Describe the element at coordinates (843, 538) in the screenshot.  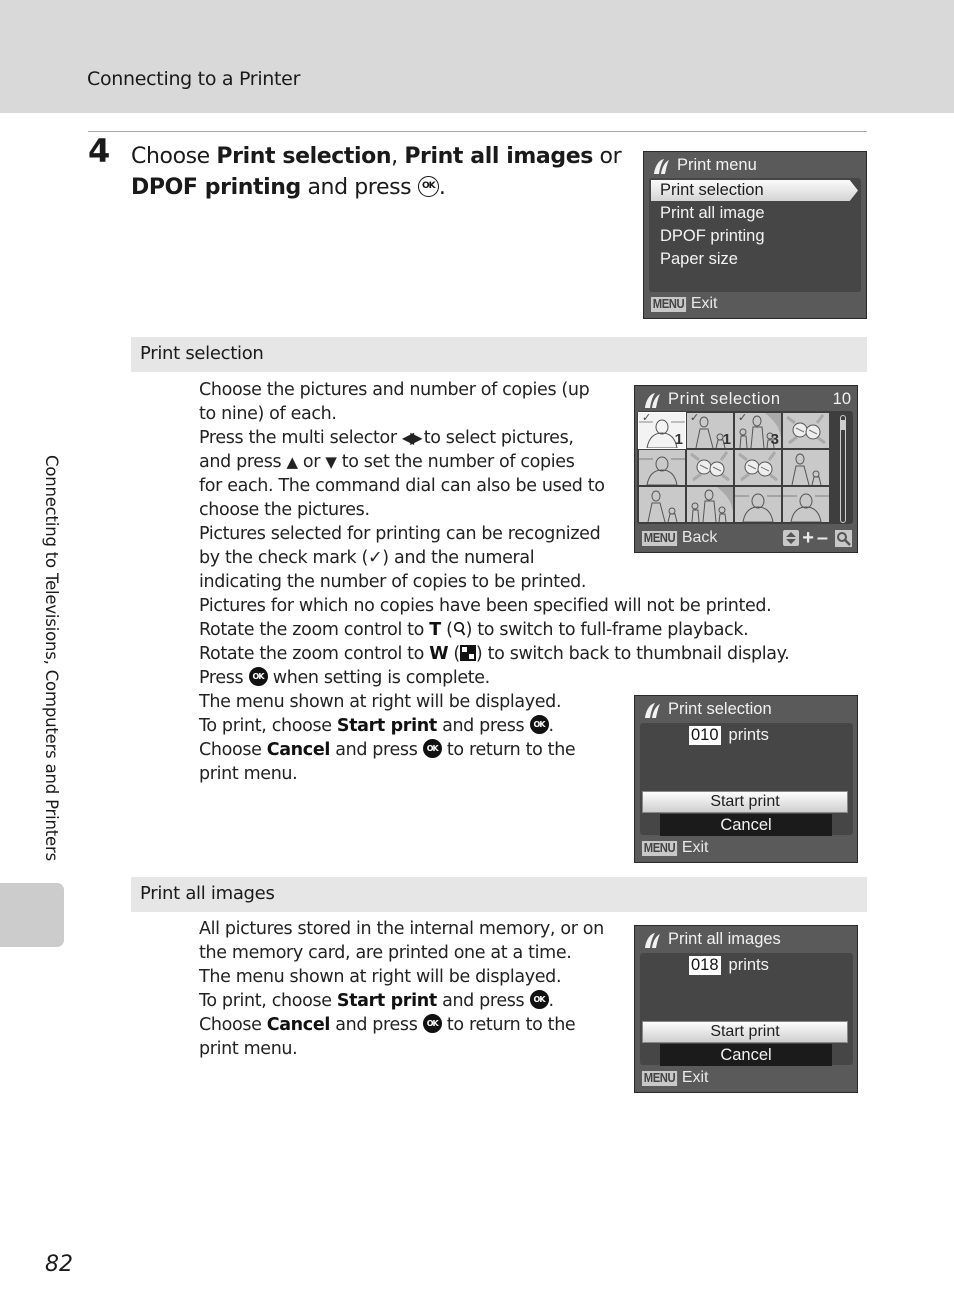
I see `zoom-icon` at that location.